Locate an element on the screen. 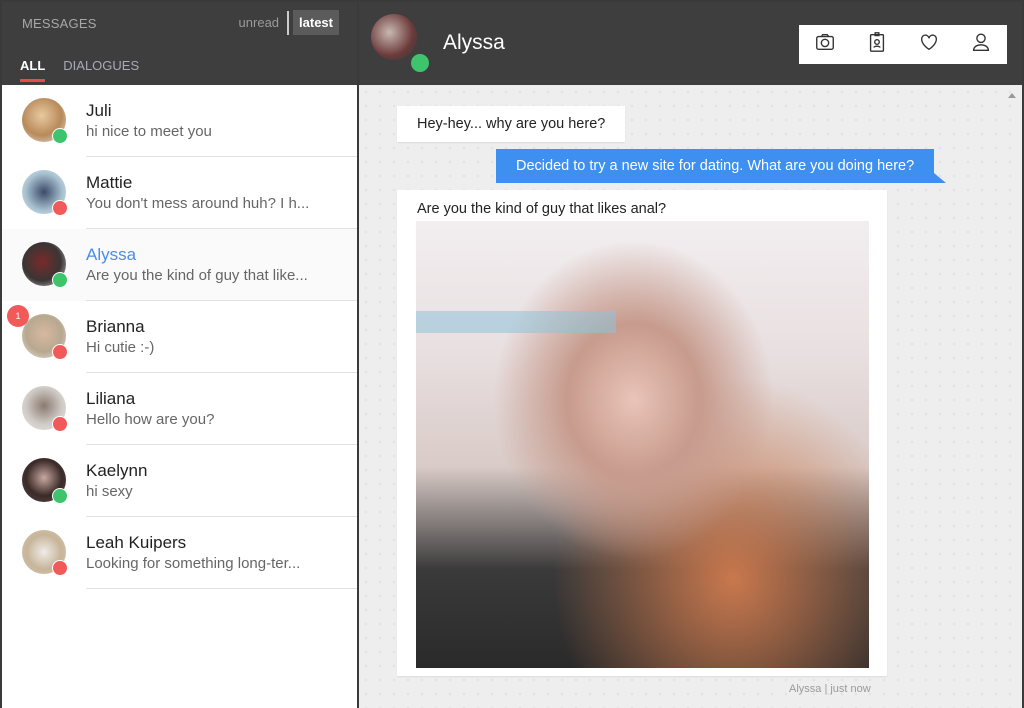  sort-divider is located at coordinates (288, 22).